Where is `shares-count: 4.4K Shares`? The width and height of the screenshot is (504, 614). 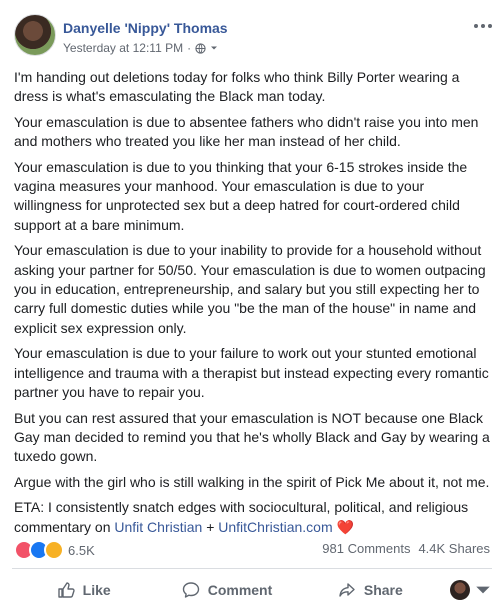 shares-count: 4.4K Shares is located at coordinates (454, 548).